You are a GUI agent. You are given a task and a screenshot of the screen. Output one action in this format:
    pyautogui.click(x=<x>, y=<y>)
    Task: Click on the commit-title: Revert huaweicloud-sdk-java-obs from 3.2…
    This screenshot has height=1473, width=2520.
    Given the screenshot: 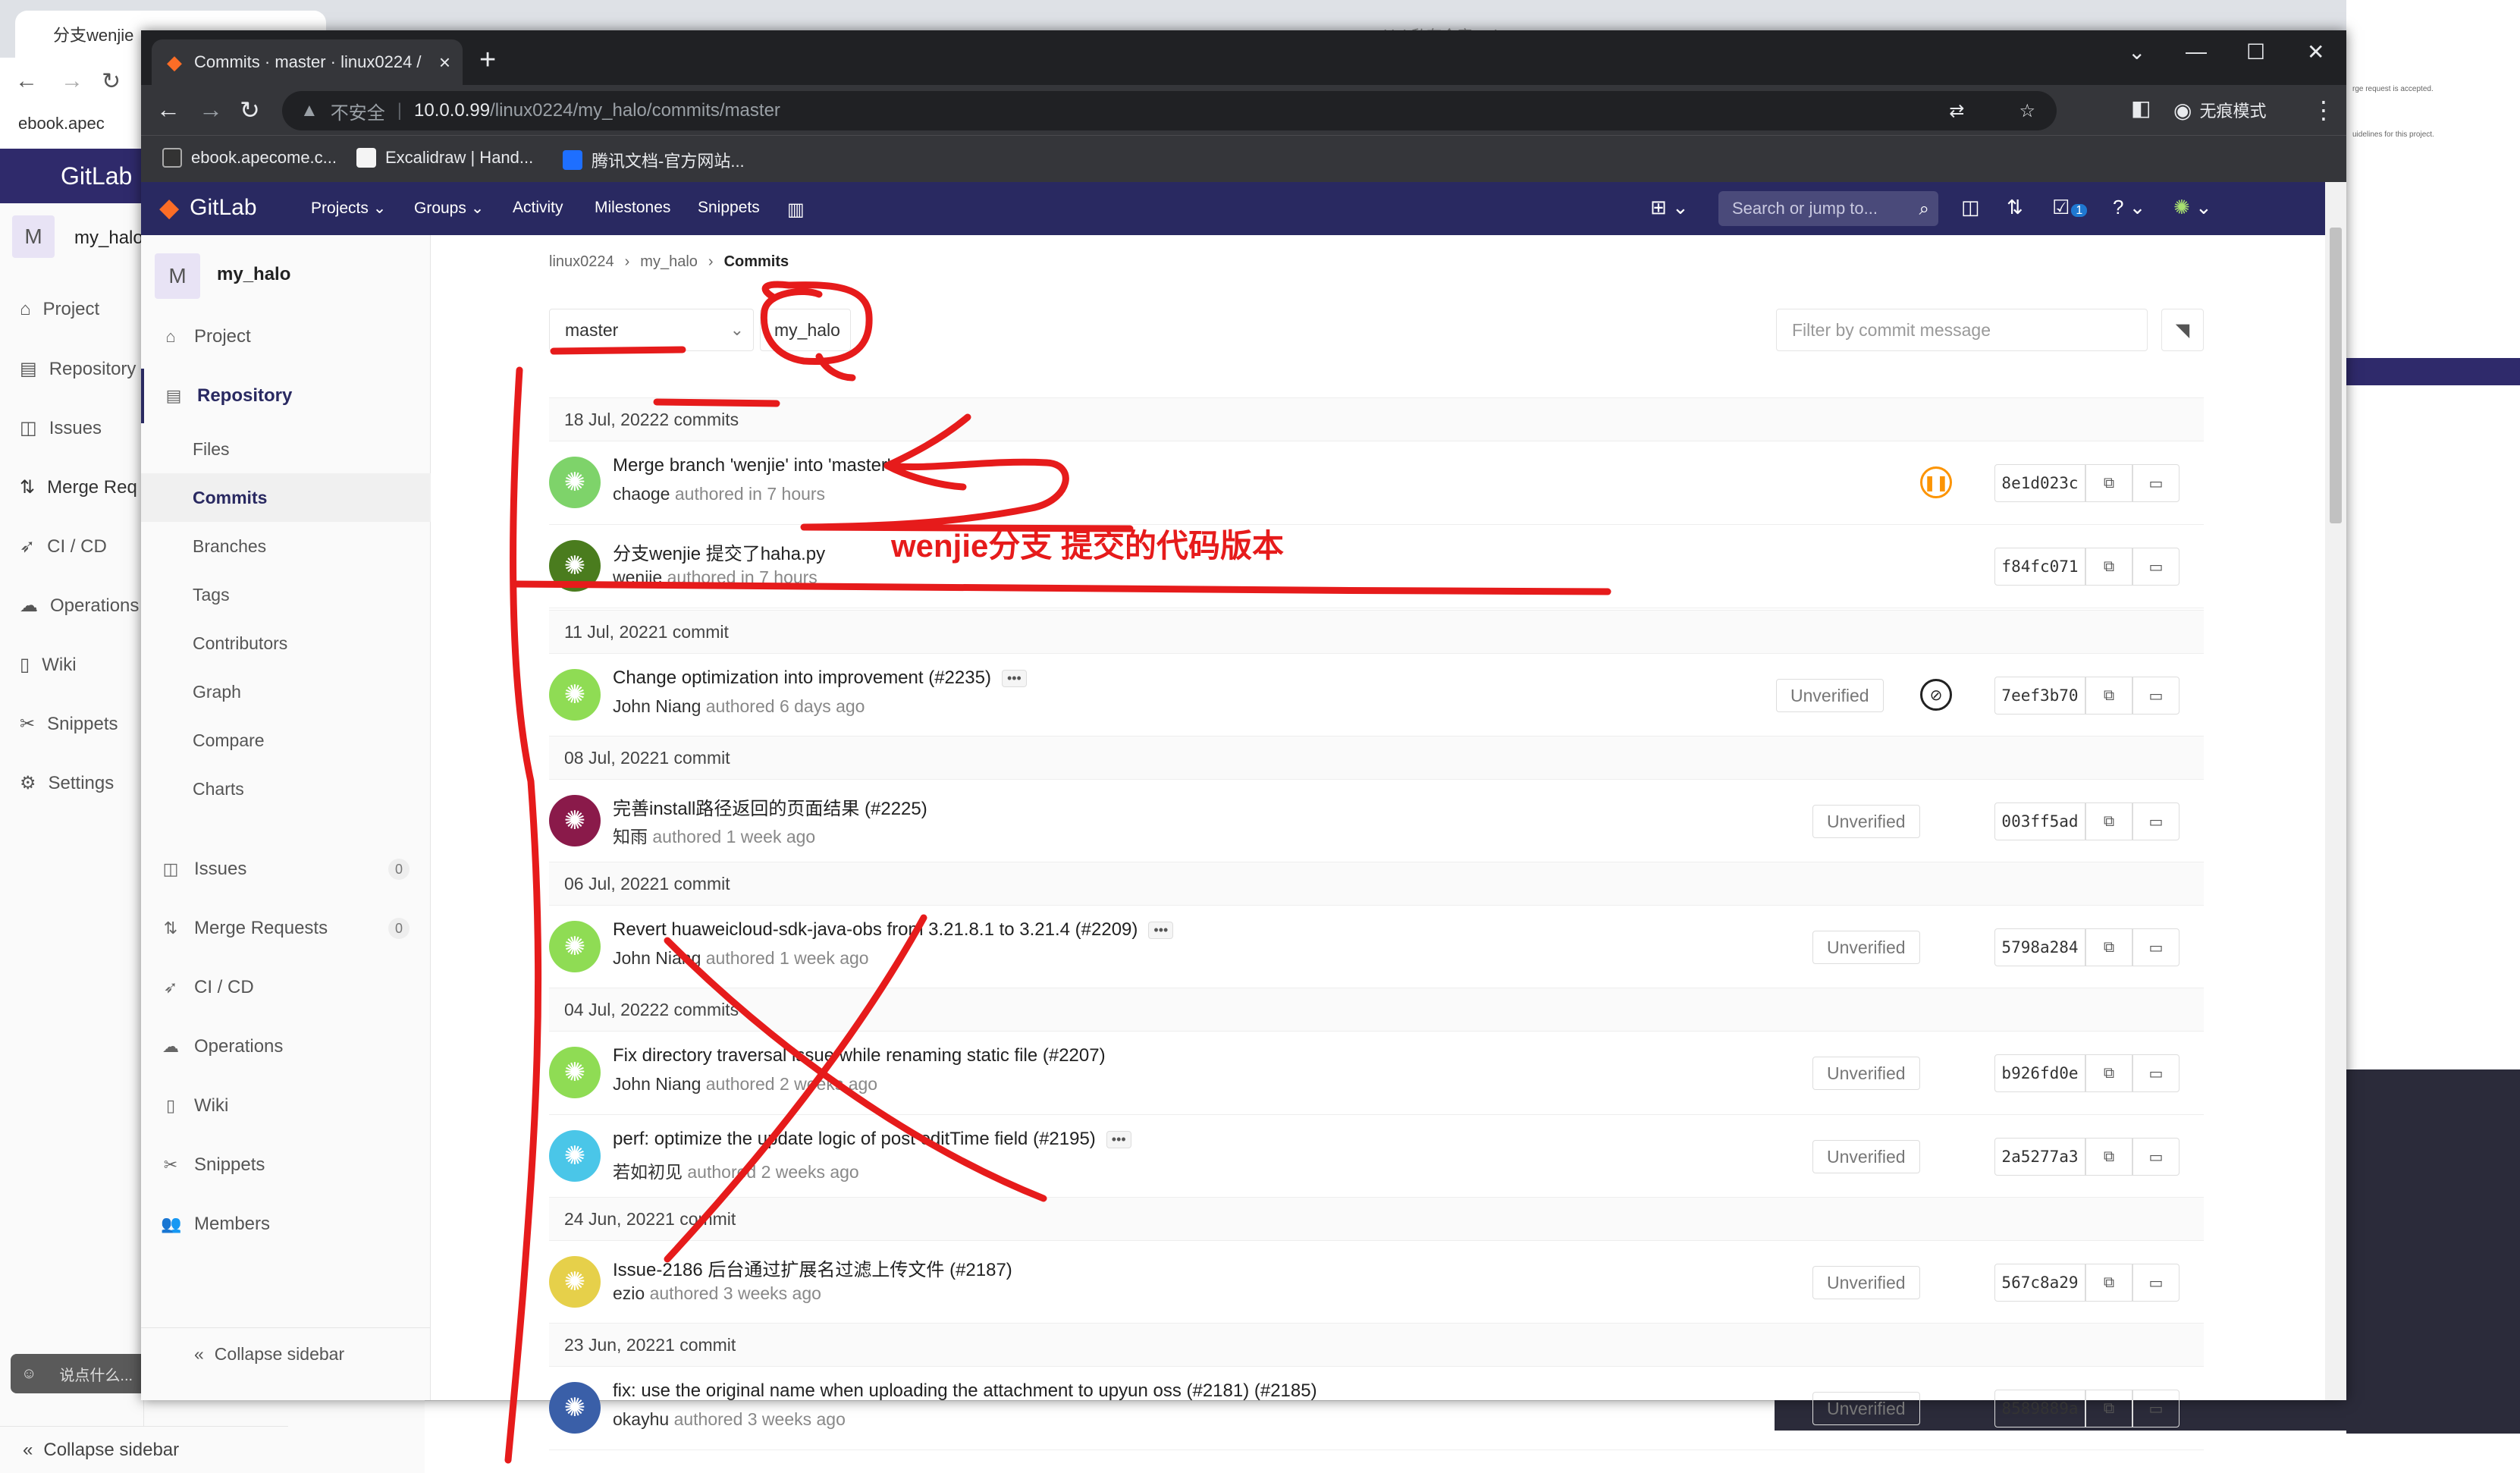 What is the action you would take?
    pyautogui.click(x=893, y=930)
    